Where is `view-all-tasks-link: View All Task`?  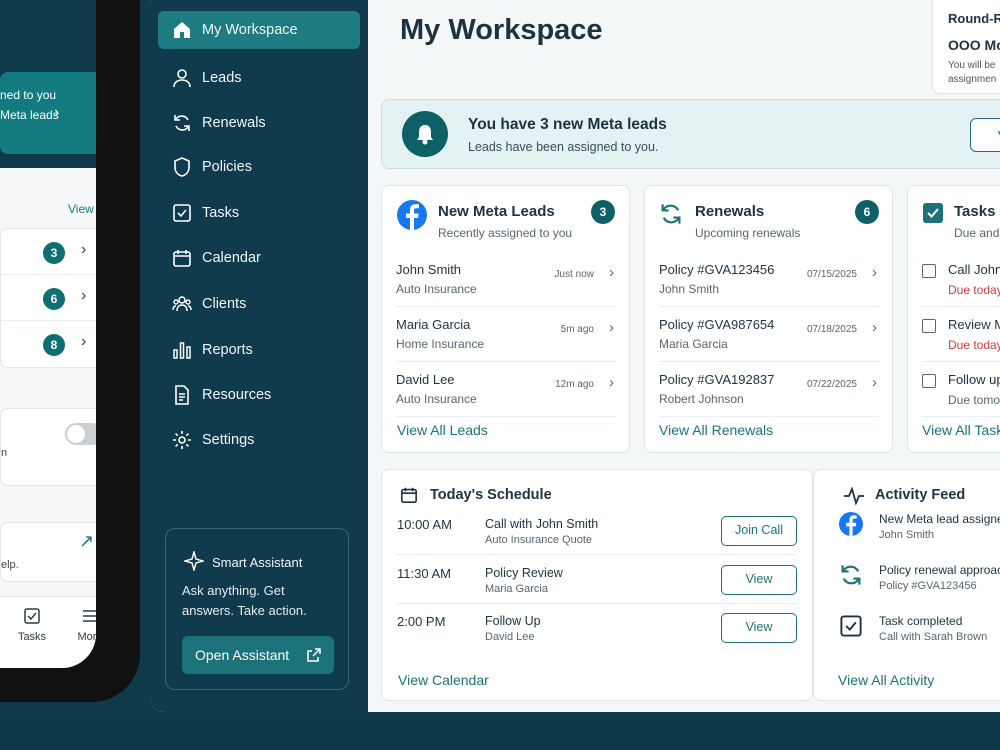
view-all-tasks-link: View All Task is located at coordinates (961, 430).